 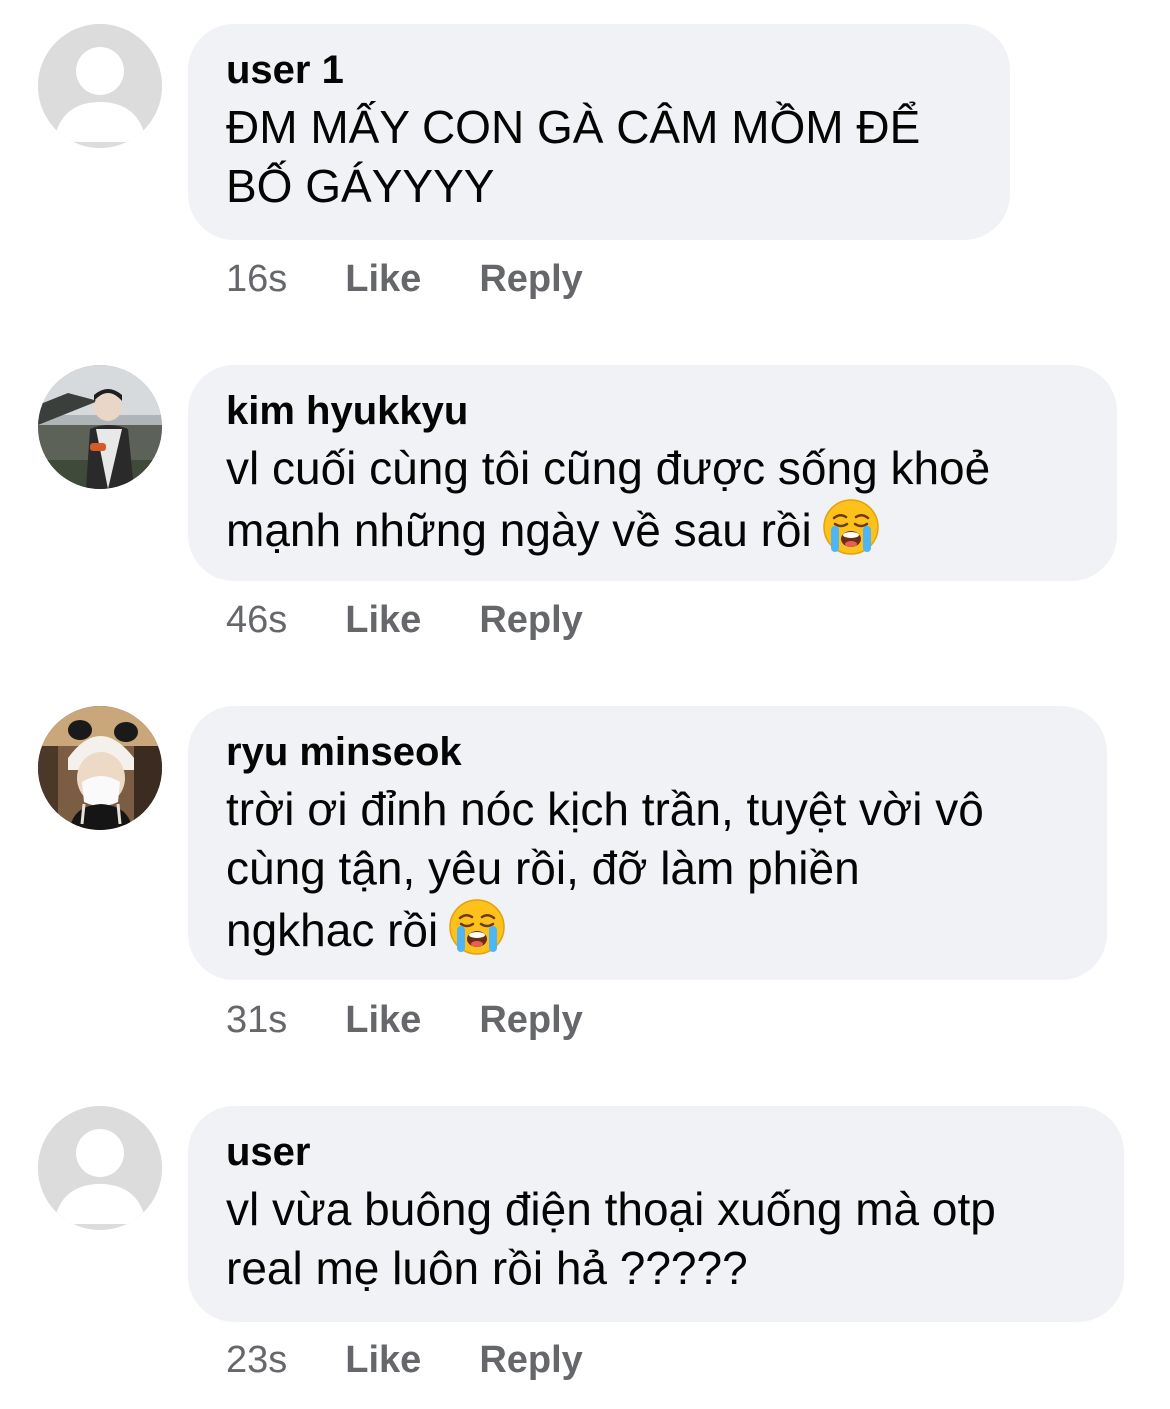 I want to click on comment-text-line: real mẹ luôn rồi hả ?????, so click(x=487, y=1268).